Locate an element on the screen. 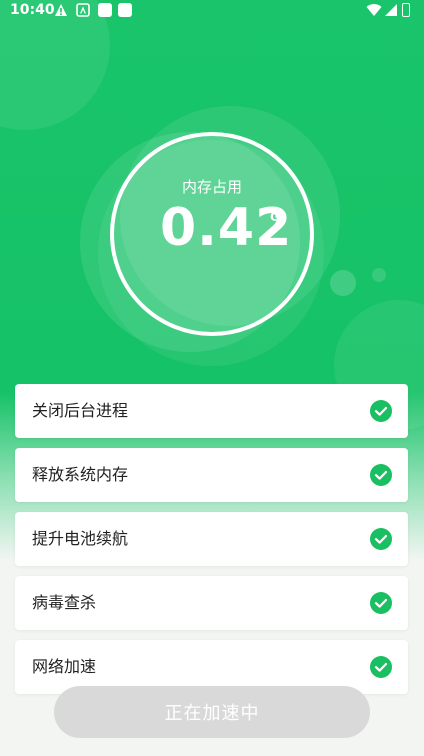  task-label: 关闭后台进程 is located at coordinates (80, 410).